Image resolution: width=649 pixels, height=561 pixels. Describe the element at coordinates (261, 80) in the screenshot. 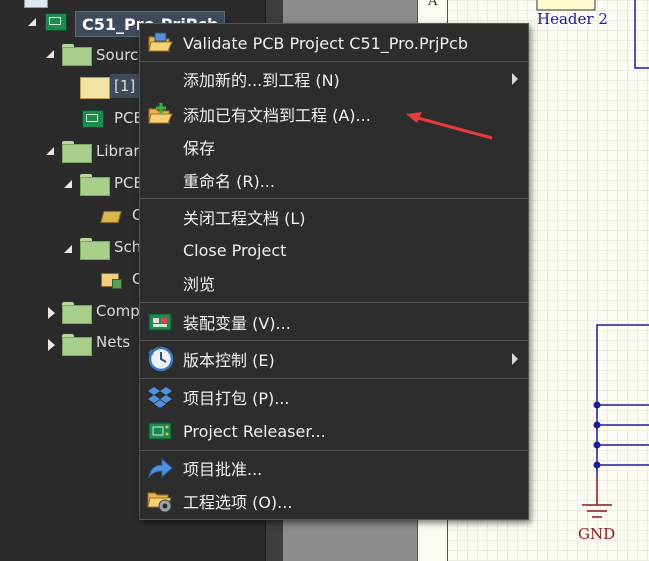

I see `menu-item-label: 添加新的...到工程 (N)` at that location.